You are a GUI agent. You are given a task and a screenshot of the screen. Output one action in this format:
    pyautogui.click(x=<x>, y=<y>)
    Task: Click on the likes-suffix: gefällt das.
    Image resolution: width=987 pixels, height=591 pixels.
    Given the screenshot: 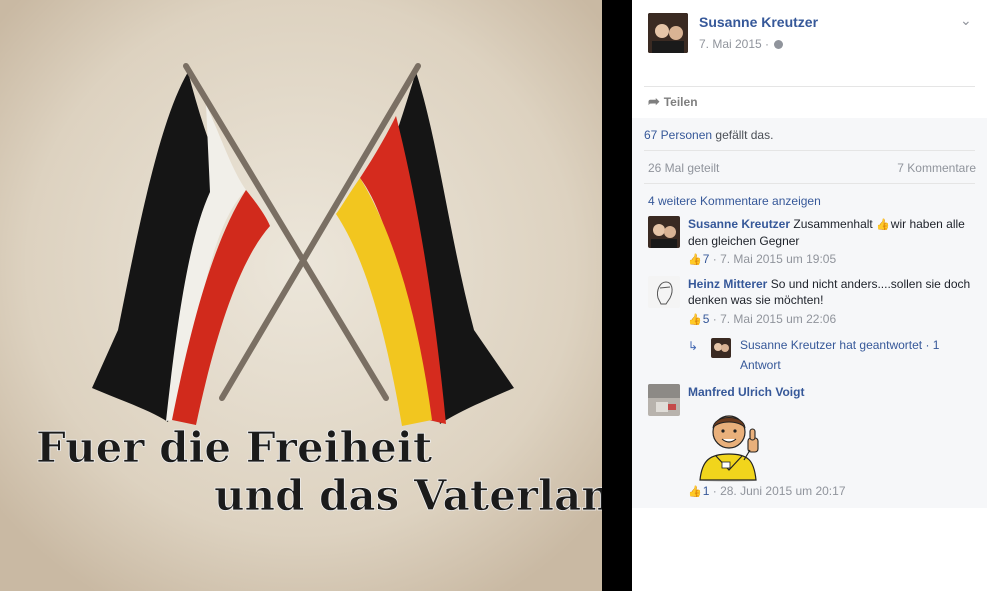 What is the action you would take?
    pyautogui.click(x=743, y=135)
    